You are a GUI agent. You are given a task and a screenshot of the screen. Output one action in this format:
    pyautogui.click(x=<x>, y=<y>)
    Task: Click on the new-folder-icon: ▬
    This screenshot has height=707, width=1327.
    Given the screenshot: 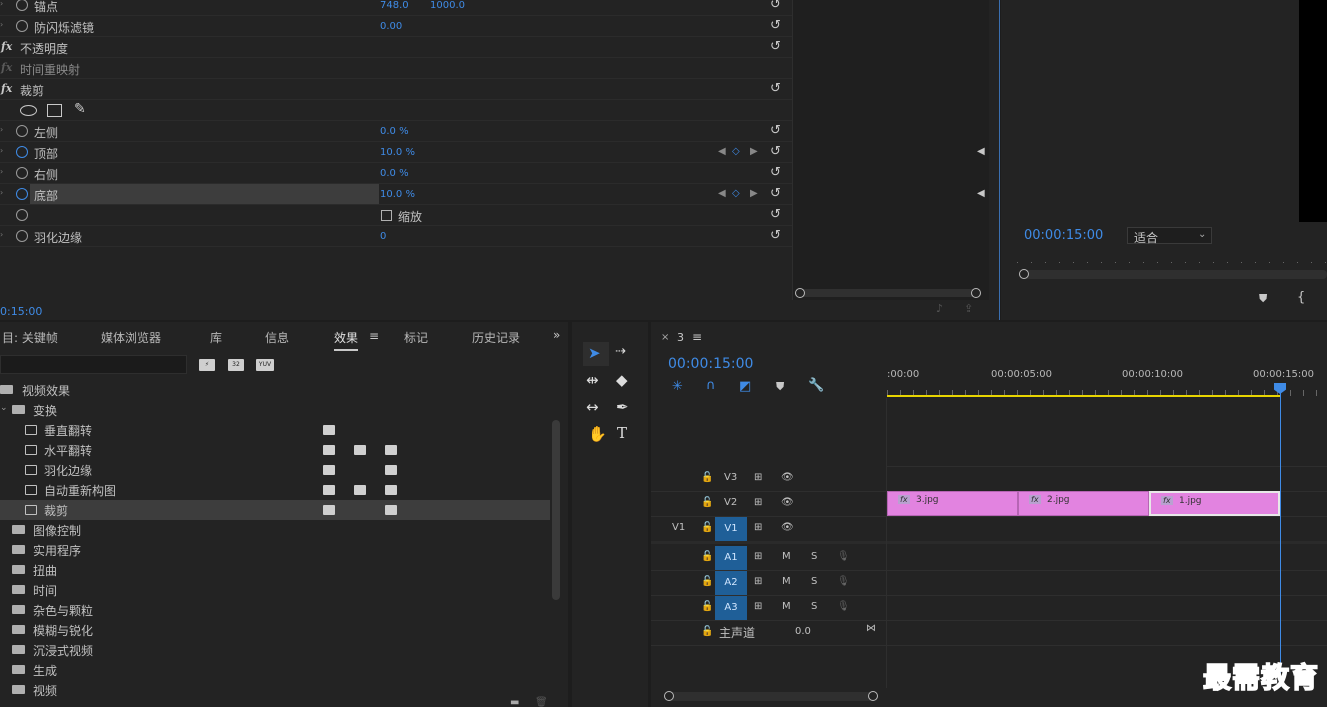 What is the action you would take?
    pyautogui.click(x=514, y=702)
    